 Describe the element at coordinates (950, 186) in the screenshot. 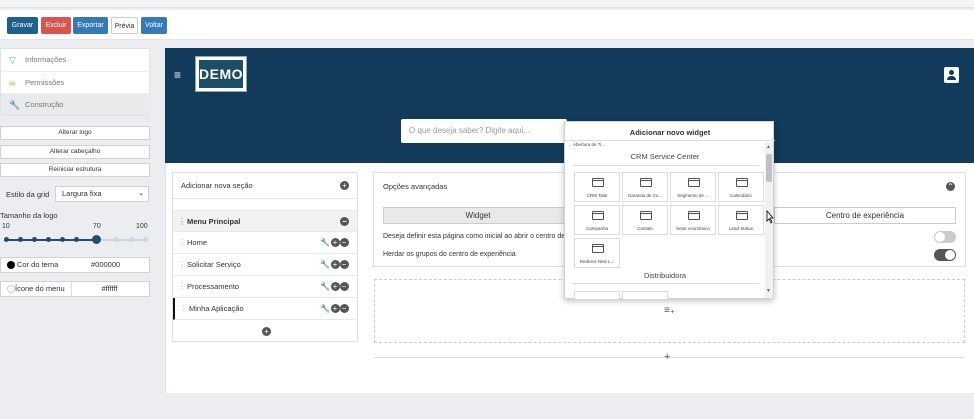

I see `chevron-up-icon: ⌃` at that location.